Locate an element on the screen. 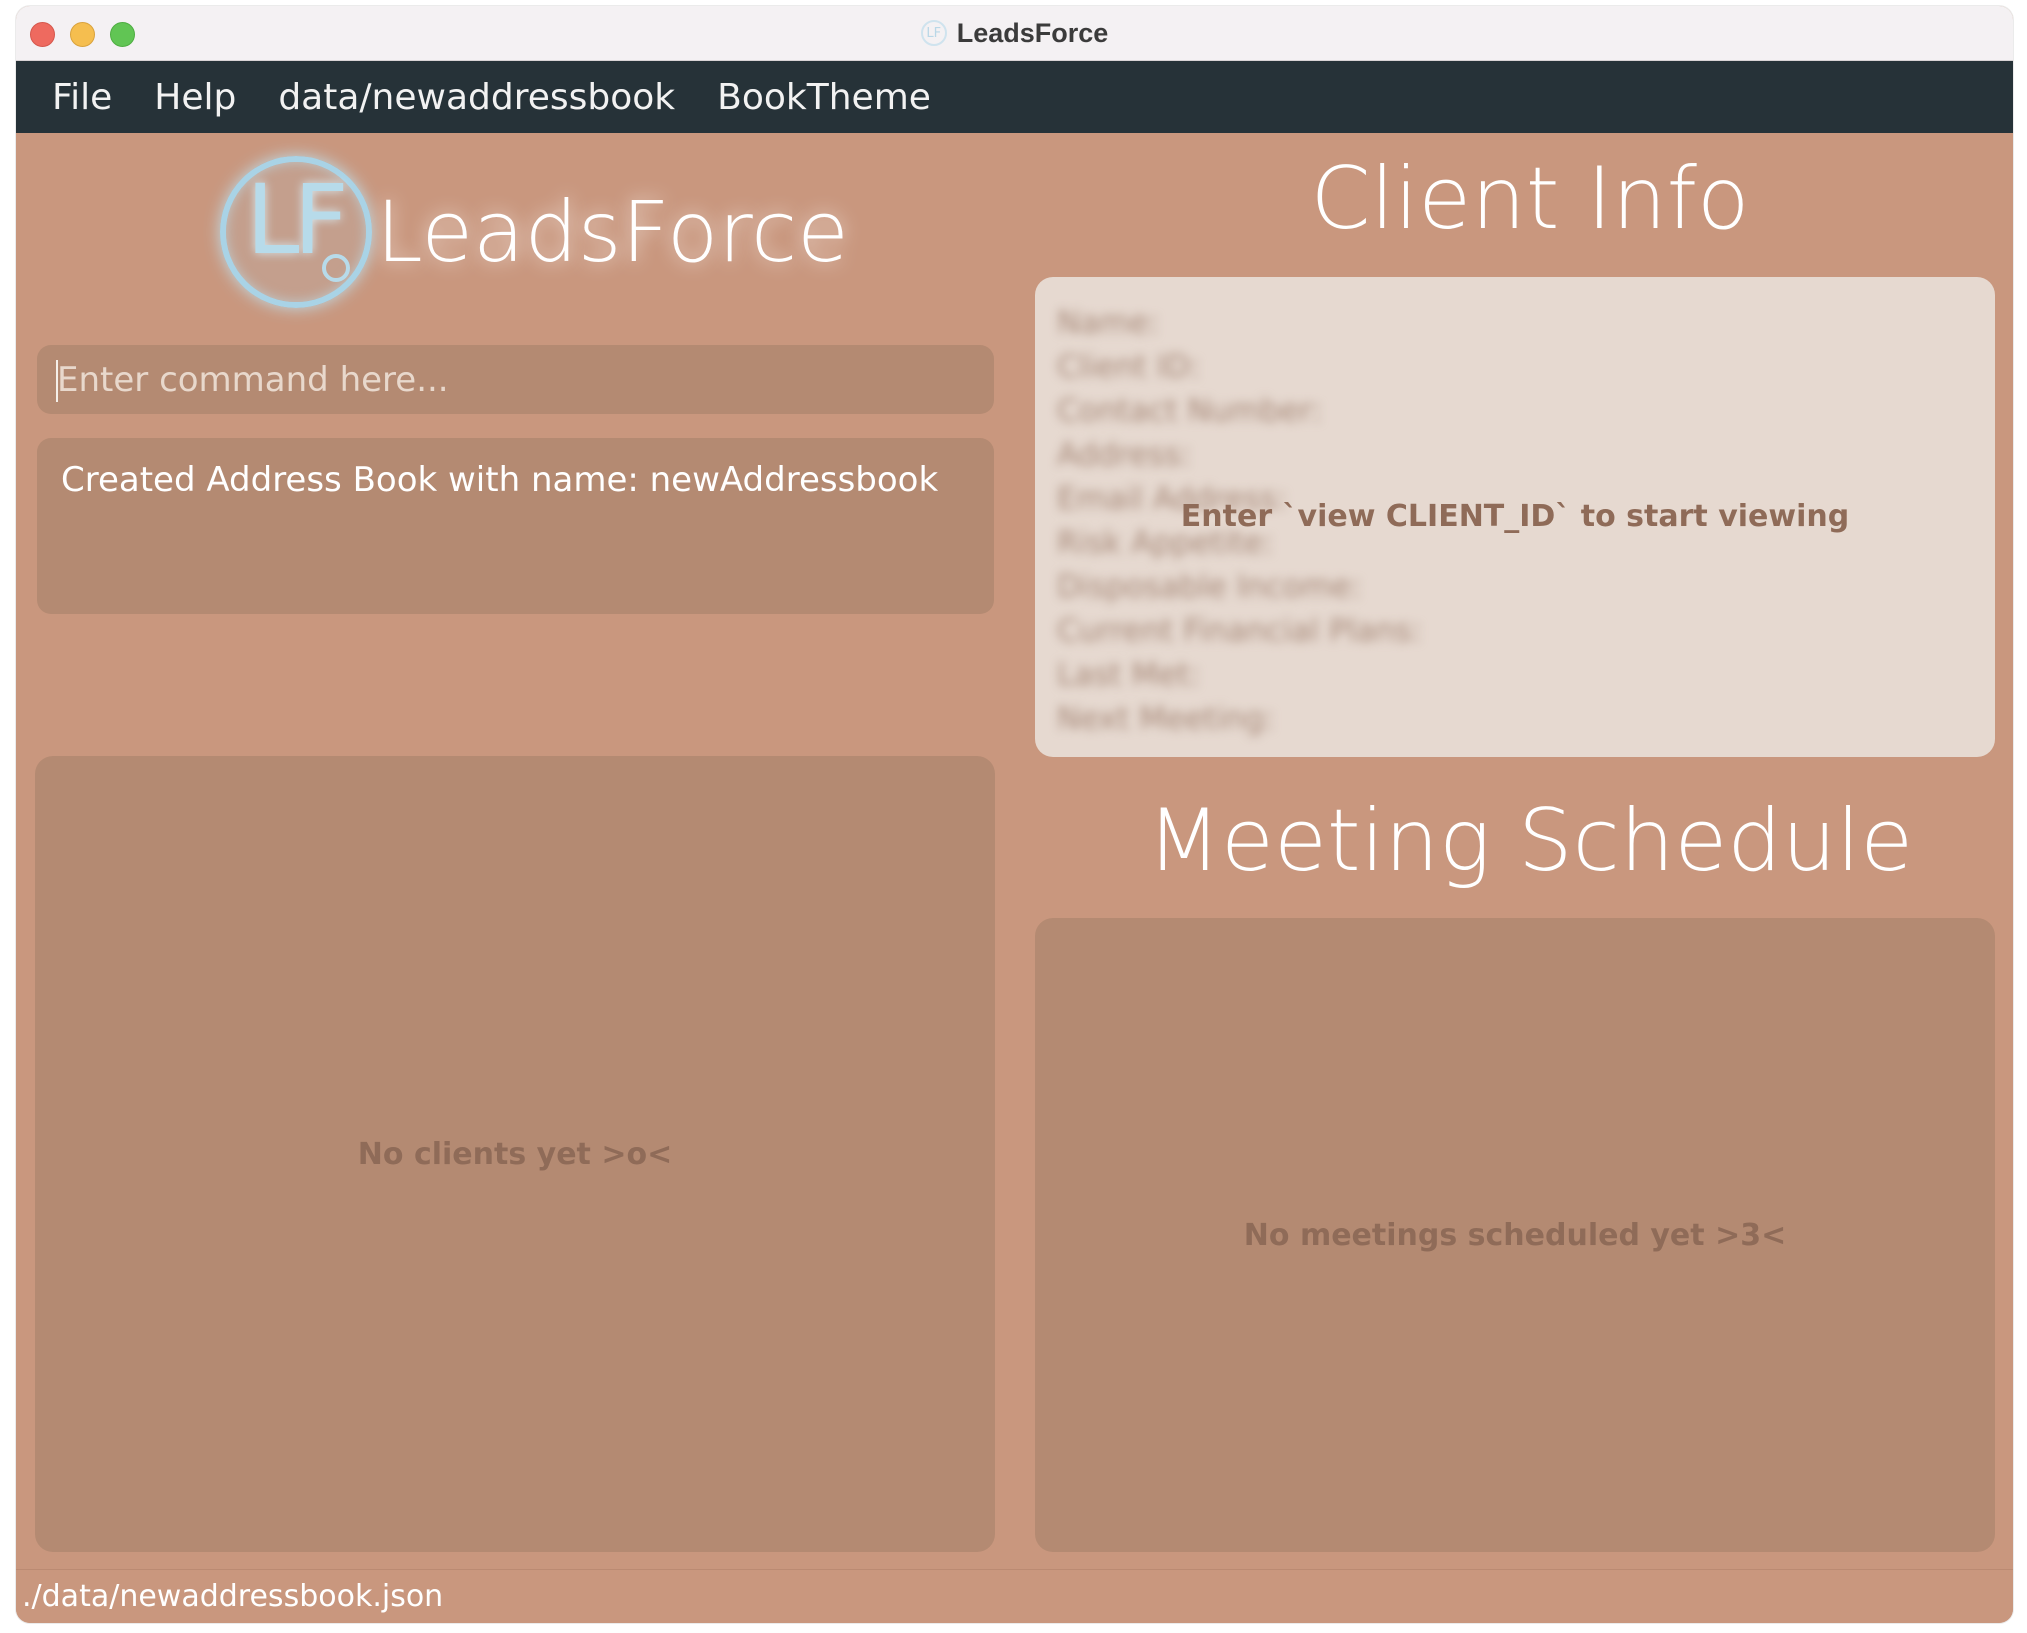 The image size is (2027, 1633). brand-name: LeadsForce is located at coordinates (612, 232).